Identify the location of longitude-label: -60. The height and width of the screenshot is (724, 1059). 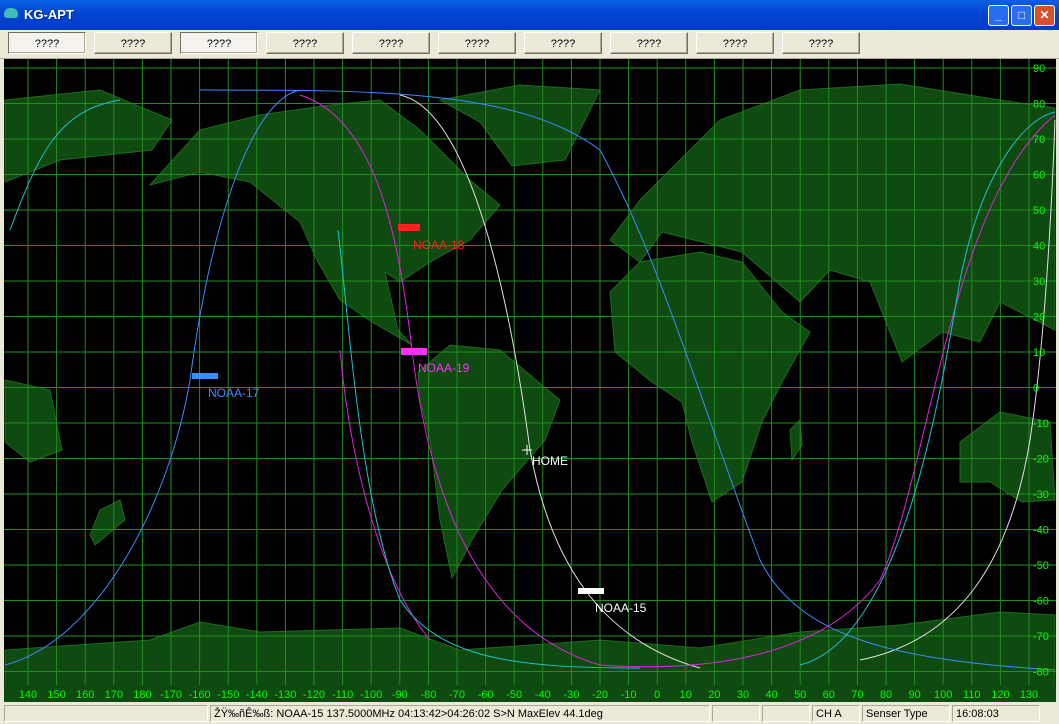
(486, 695).